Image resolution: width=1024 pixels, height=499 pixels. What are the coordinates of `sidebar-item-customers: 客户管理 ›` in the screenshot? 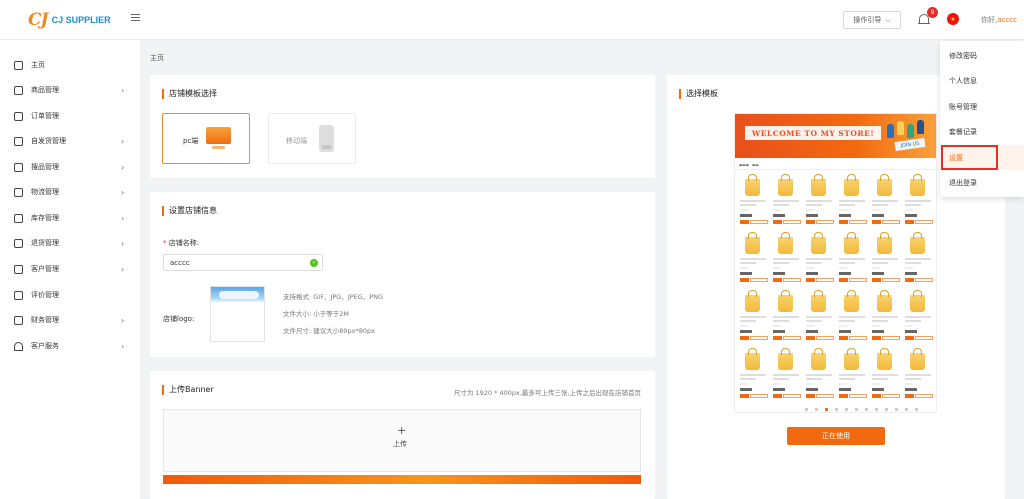 It's located at (70, 269).